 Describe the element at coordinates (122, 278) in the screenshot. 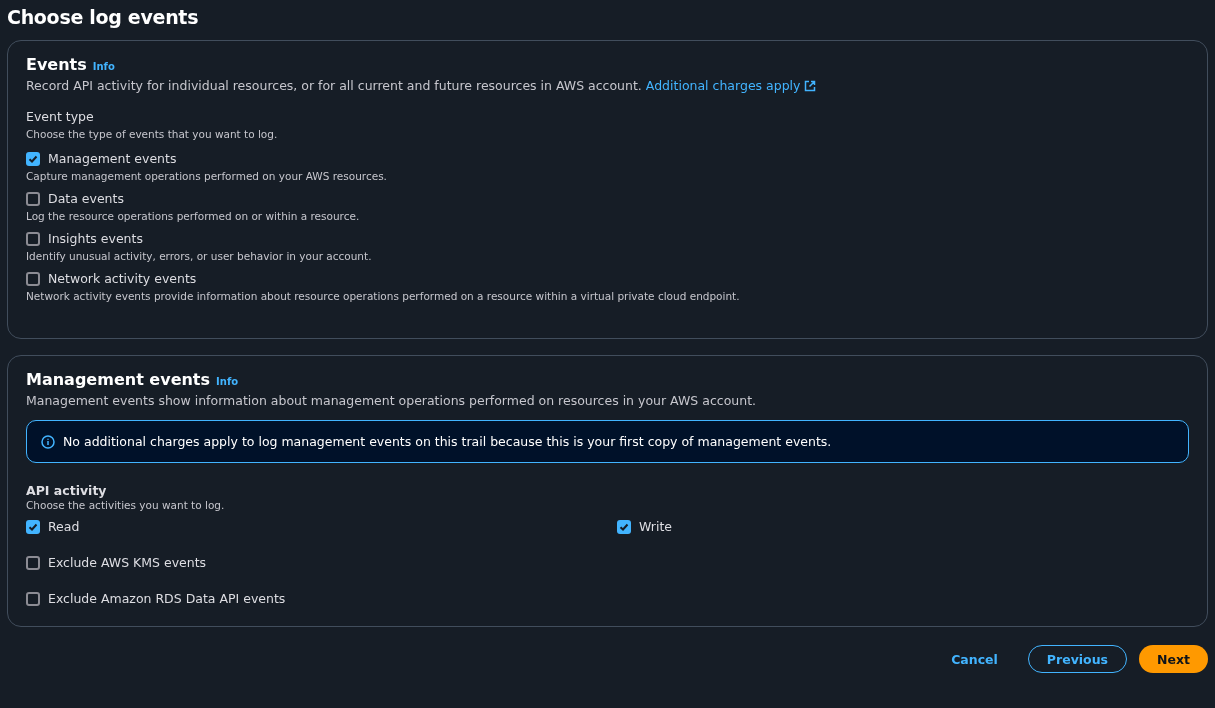

I see `checkbox-label: Network activity events` at that location.